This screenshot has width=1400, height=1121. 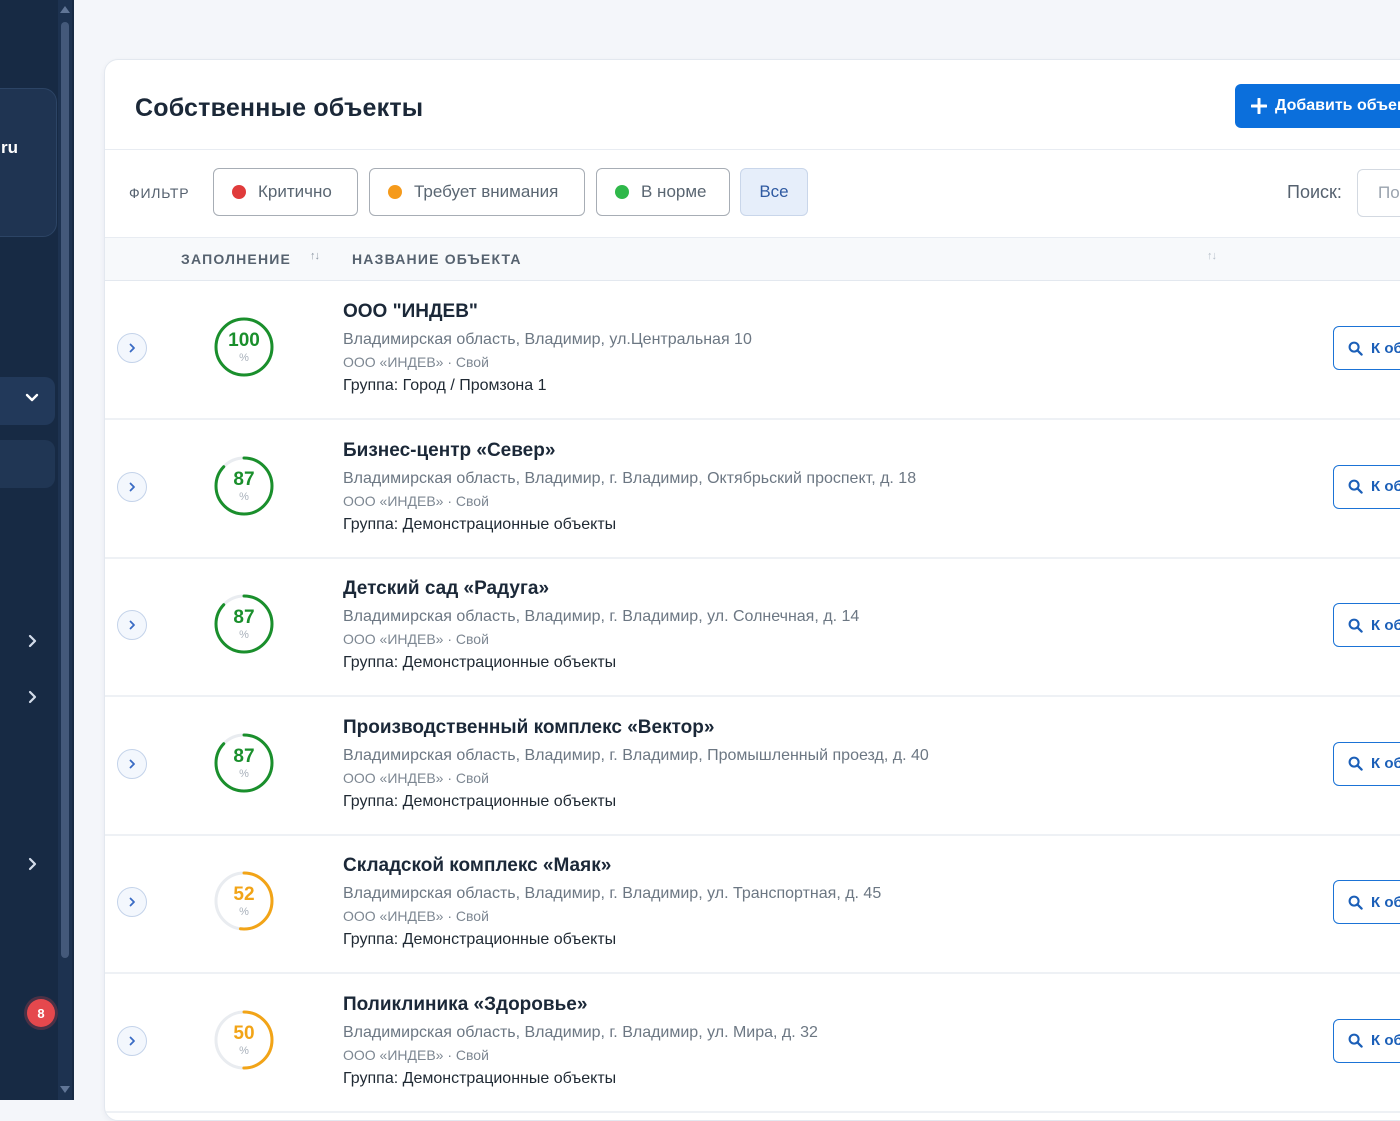 I want to click on object-name: ООО "ИНДЕВ", so click(x=410, y=311).